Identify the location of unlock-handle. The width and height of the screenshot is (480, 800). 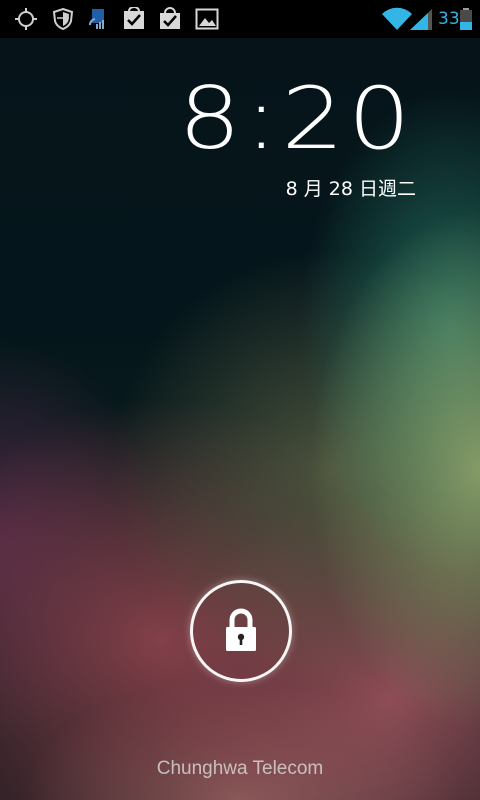
(241, 631).